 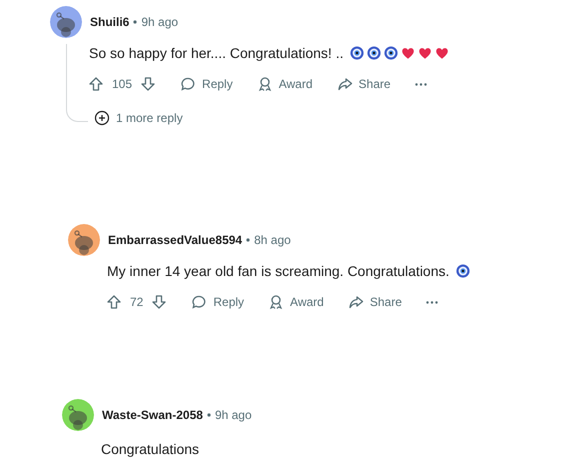 What do you see at coordinates (152, 415) in the screenshot?
I see `username: Waste-Swan-2058` at bounding box center [152, 415].